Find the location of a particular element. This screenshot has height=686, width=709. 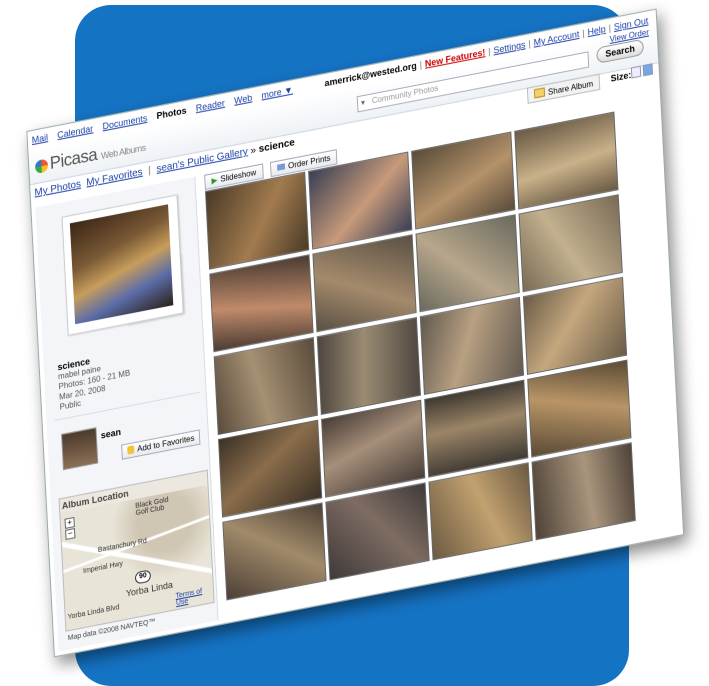

logo-subtitle: Web Albums is located at coordinates (123, 152).